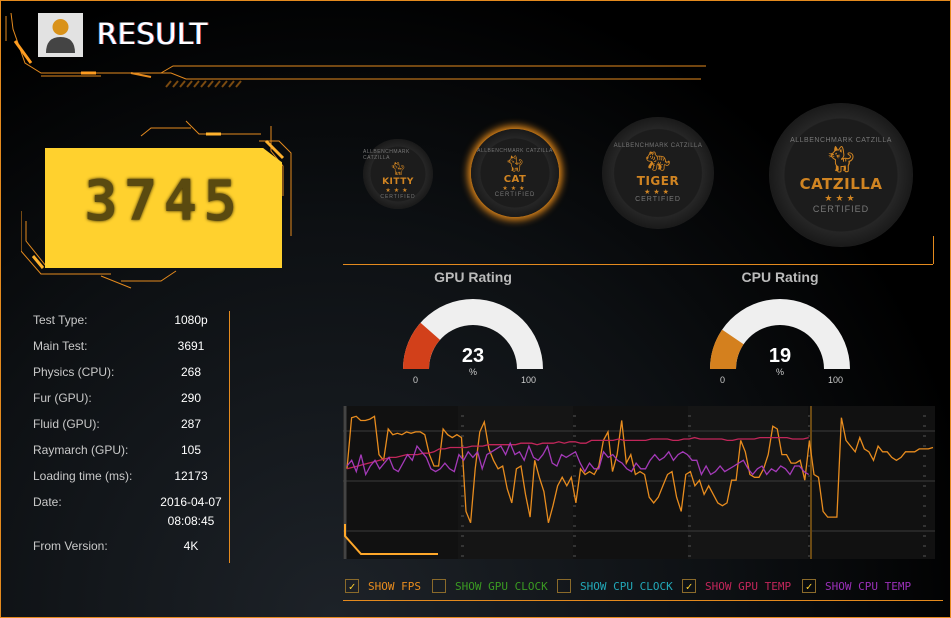  I want to click on stat-label: Fur (GPU):, so click(62, 398).